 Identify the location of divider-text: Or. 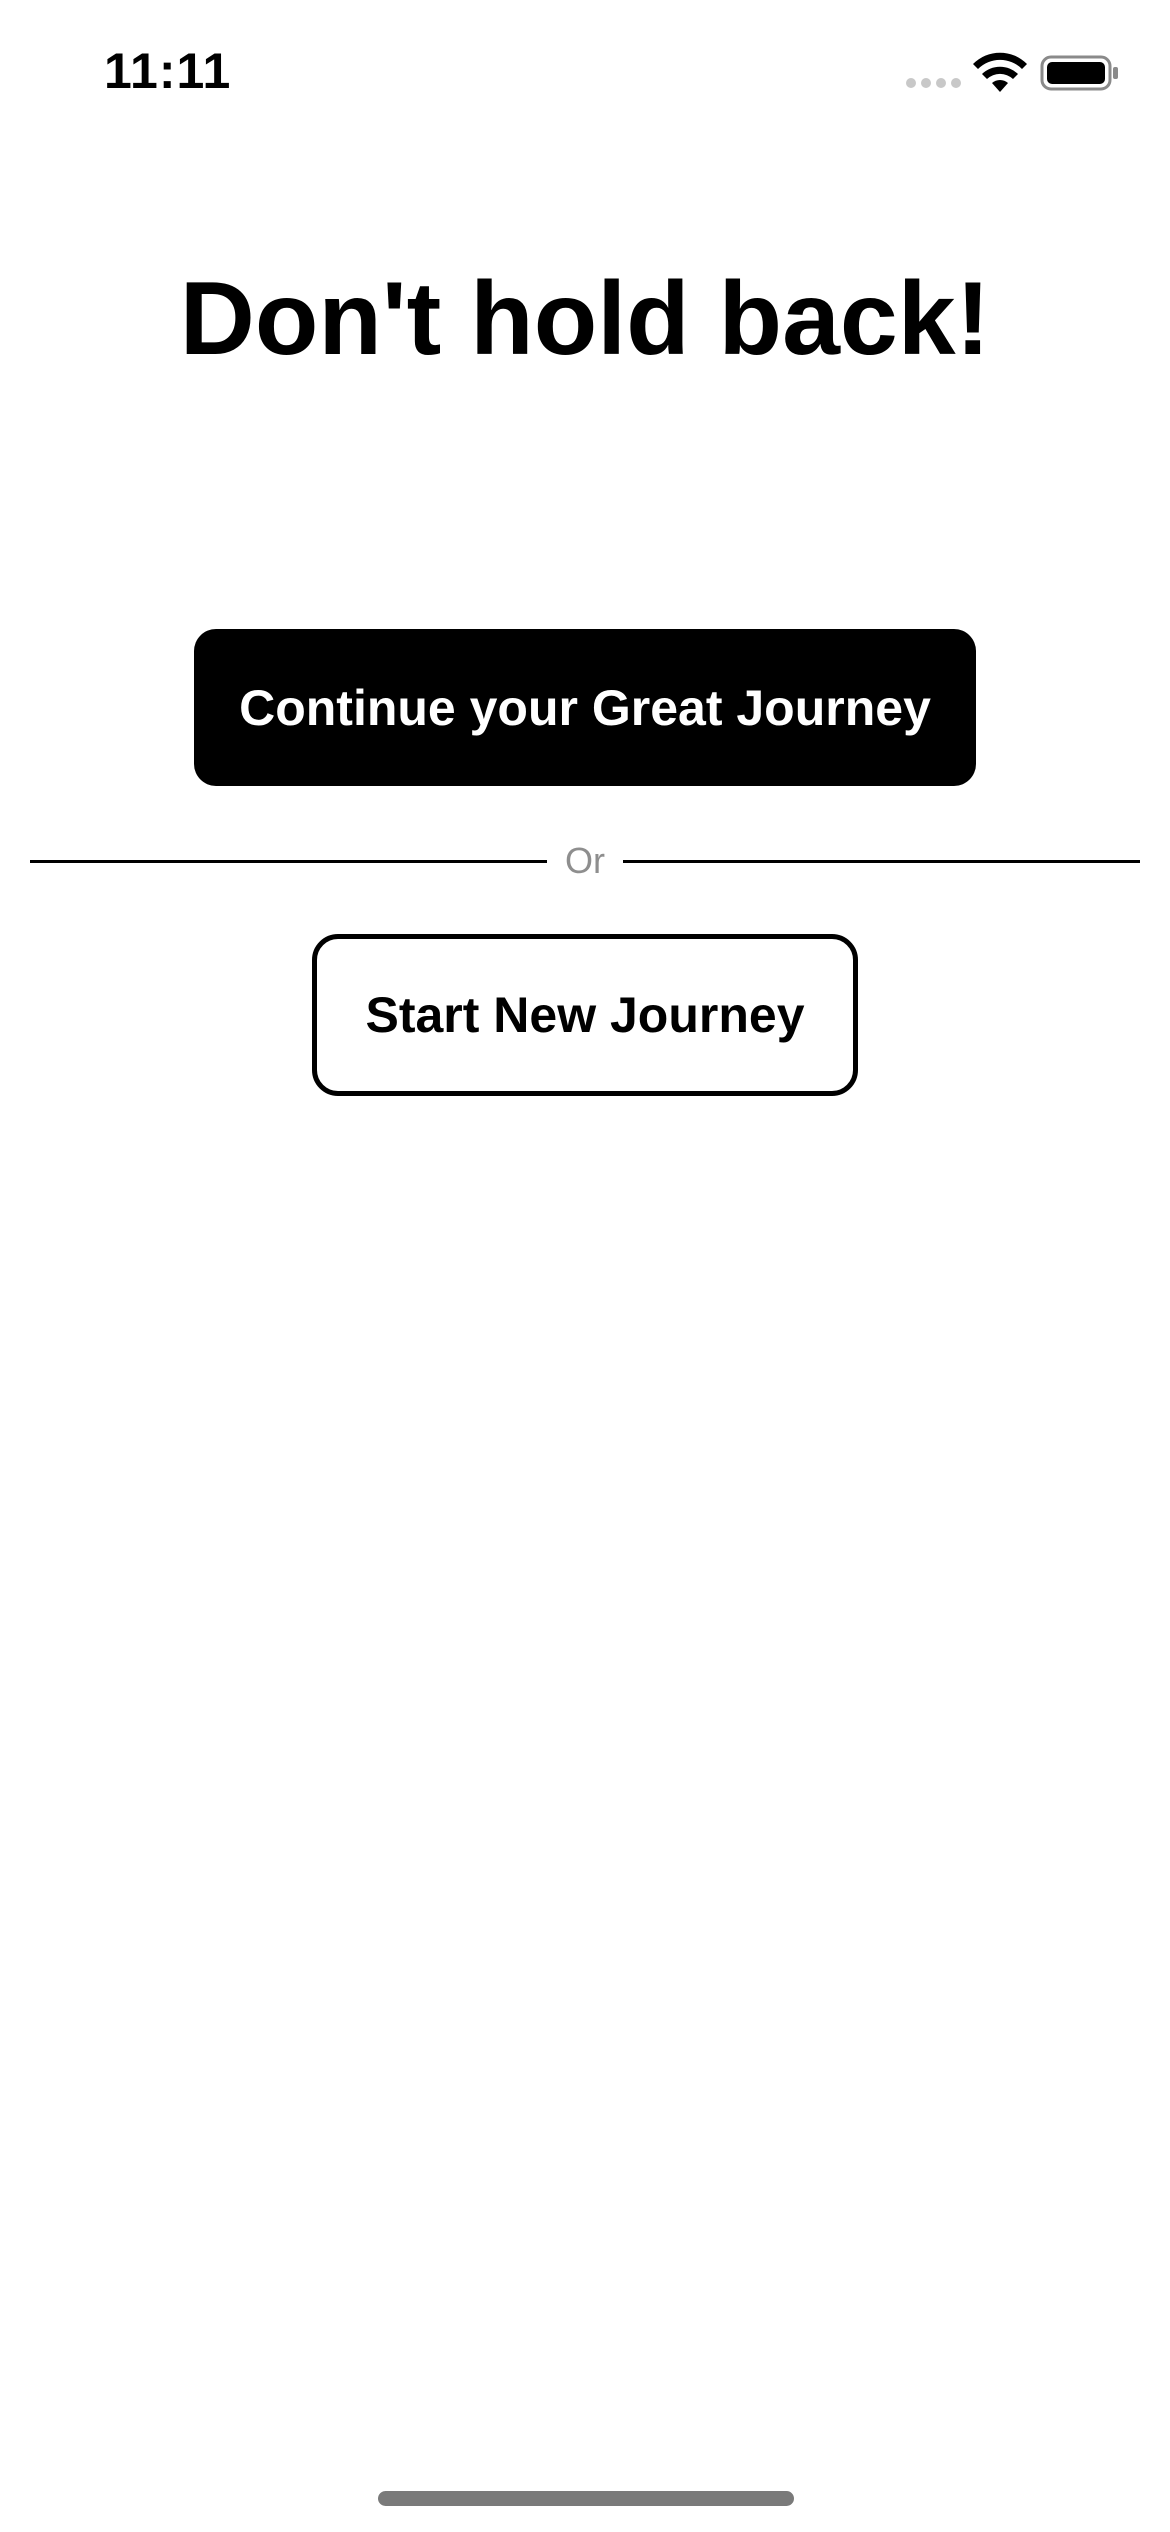
(585, 860).